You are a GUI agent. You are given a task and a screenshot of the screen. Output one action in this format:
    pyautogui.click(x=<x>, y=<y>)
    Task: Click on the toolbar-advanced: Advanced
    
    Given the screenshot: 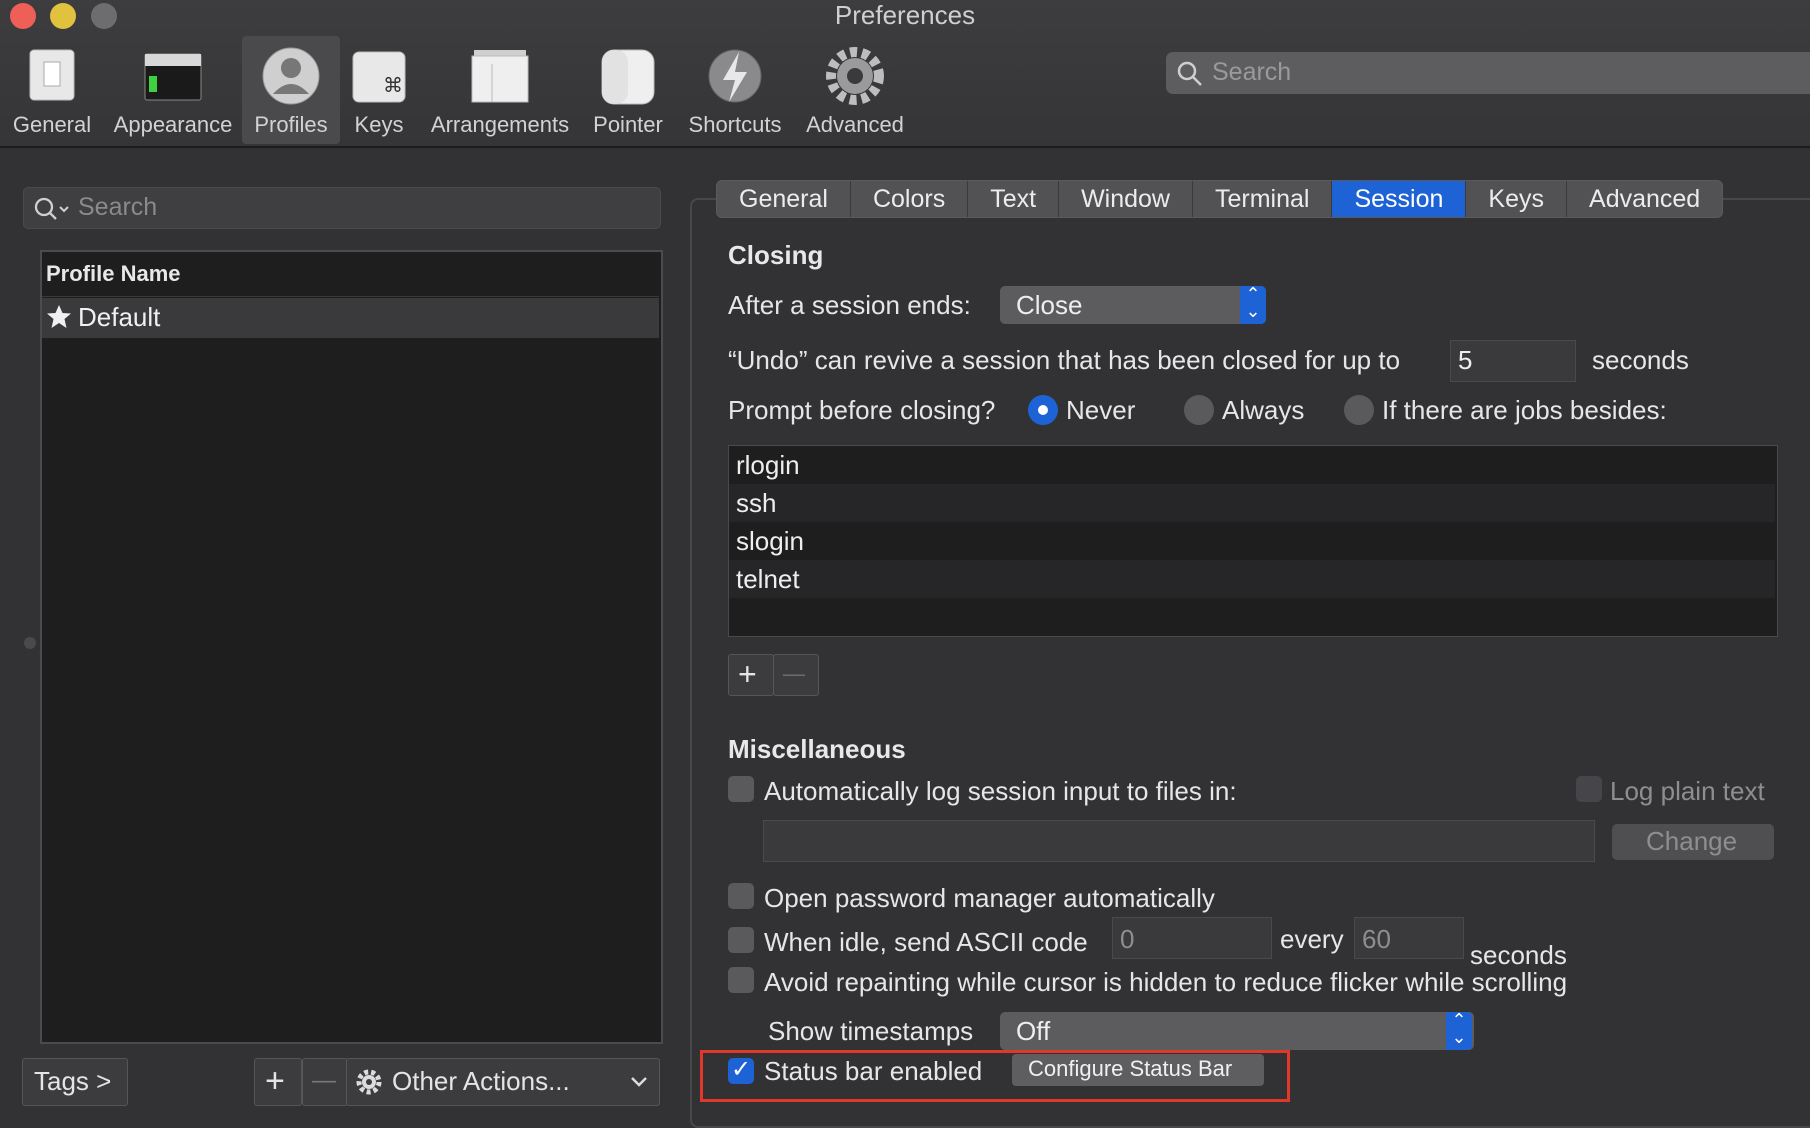 What is the action you would take?
    pyautogui.click(x=855, y=90)
    